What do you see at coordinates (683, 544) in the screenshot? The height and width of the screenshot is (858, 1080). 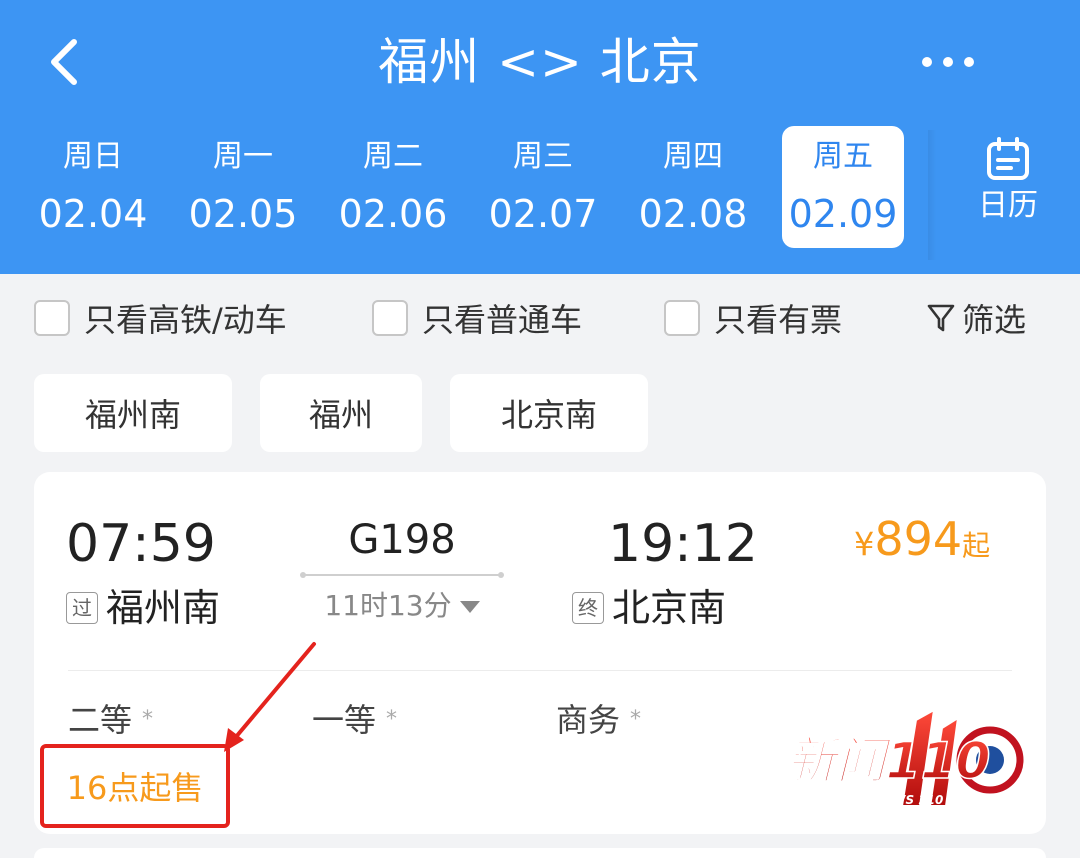 I see `arrival-time: 19:12` at bounding box center [683, 544].